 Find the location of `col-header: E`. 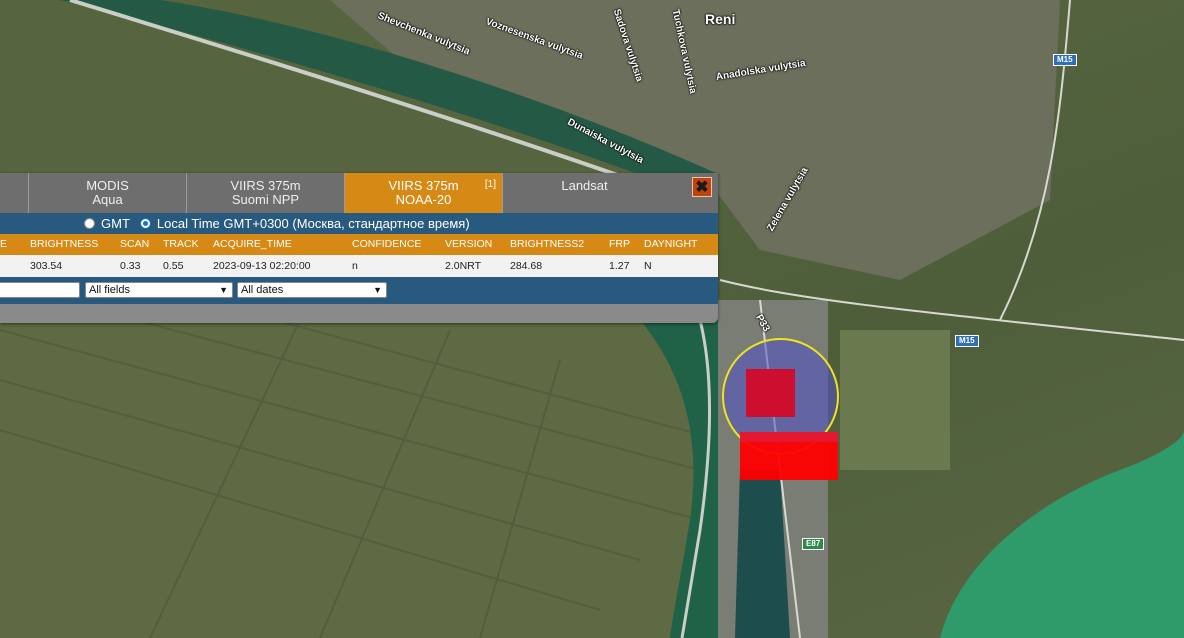

col-header: E is located at coordinates (3, 244).